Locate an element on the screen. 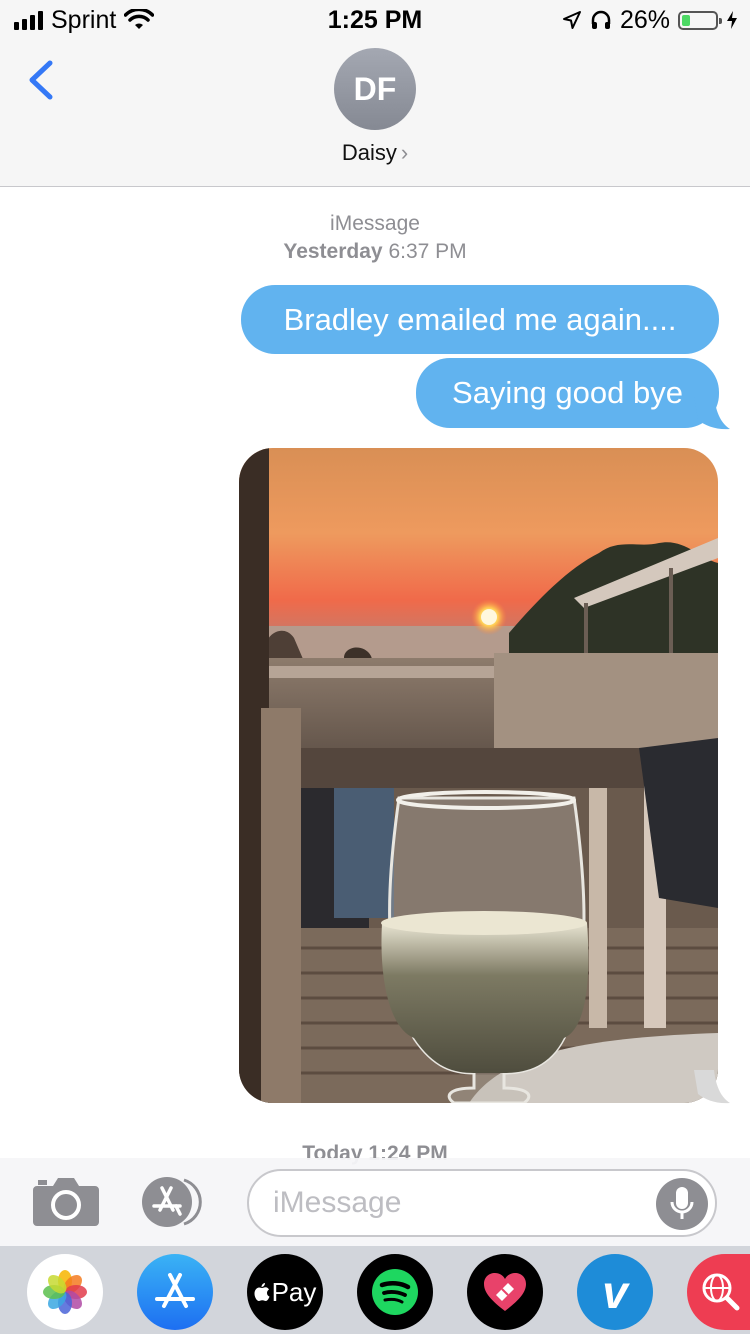  contact-avatar: DF is located at coordinates (375, 89).